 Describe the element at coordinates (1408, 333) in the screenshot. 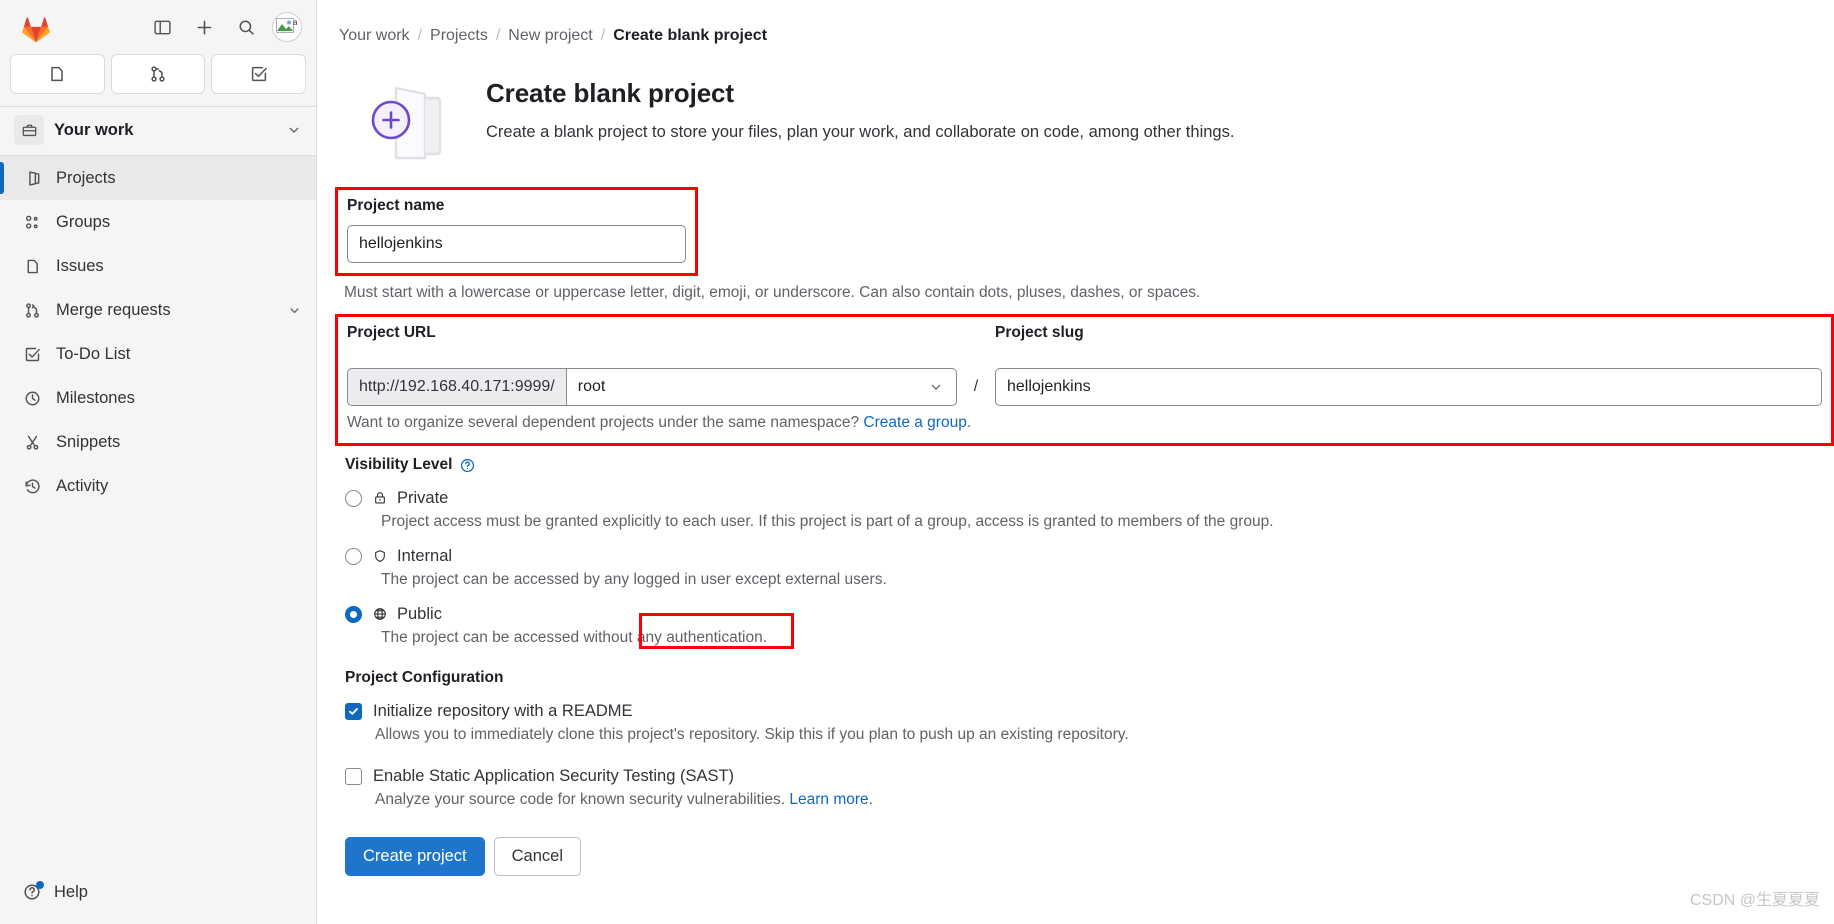

I see `project-slug-label-wrap: Project slug` at that location.